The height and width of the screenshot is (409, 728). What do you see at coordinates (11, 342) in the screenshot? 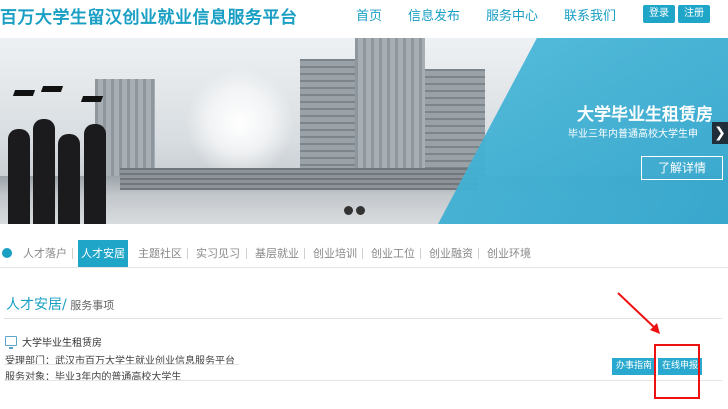
I see `monitor-icon` at bounding box center [11, 342].